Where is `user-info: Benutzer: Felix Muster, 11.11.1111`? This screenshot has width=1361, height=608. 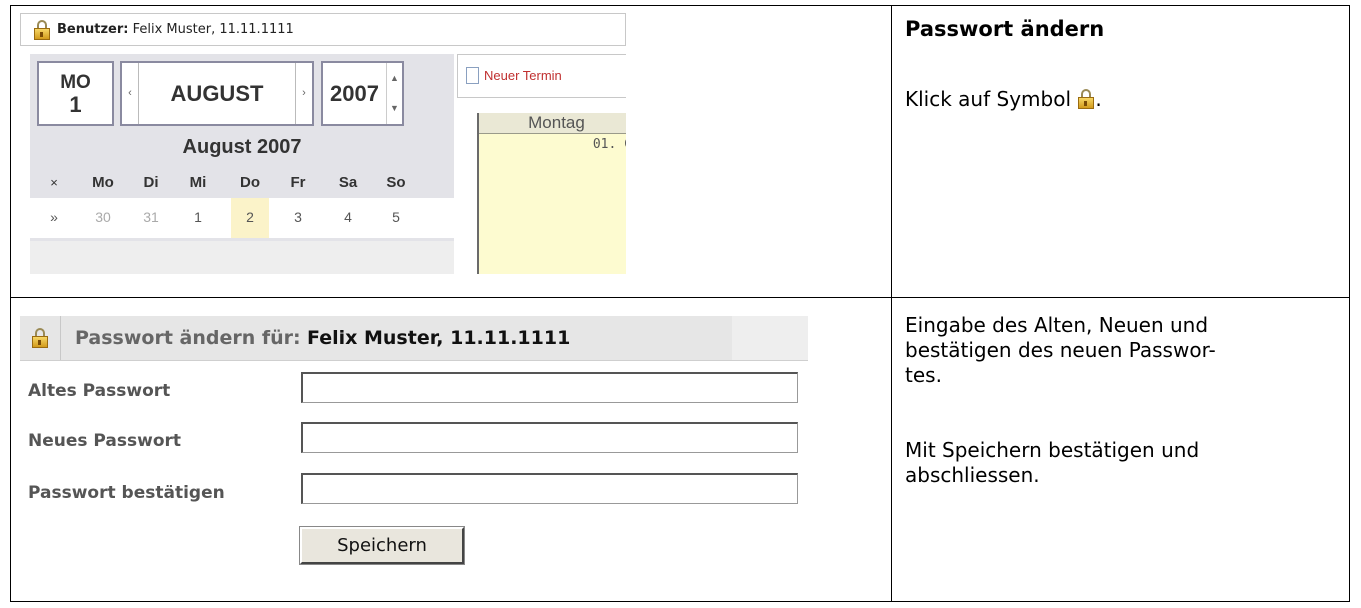
user-info: Benutzer: Felix Muster, 11.11.1111 is located at coordinates (175, 29).